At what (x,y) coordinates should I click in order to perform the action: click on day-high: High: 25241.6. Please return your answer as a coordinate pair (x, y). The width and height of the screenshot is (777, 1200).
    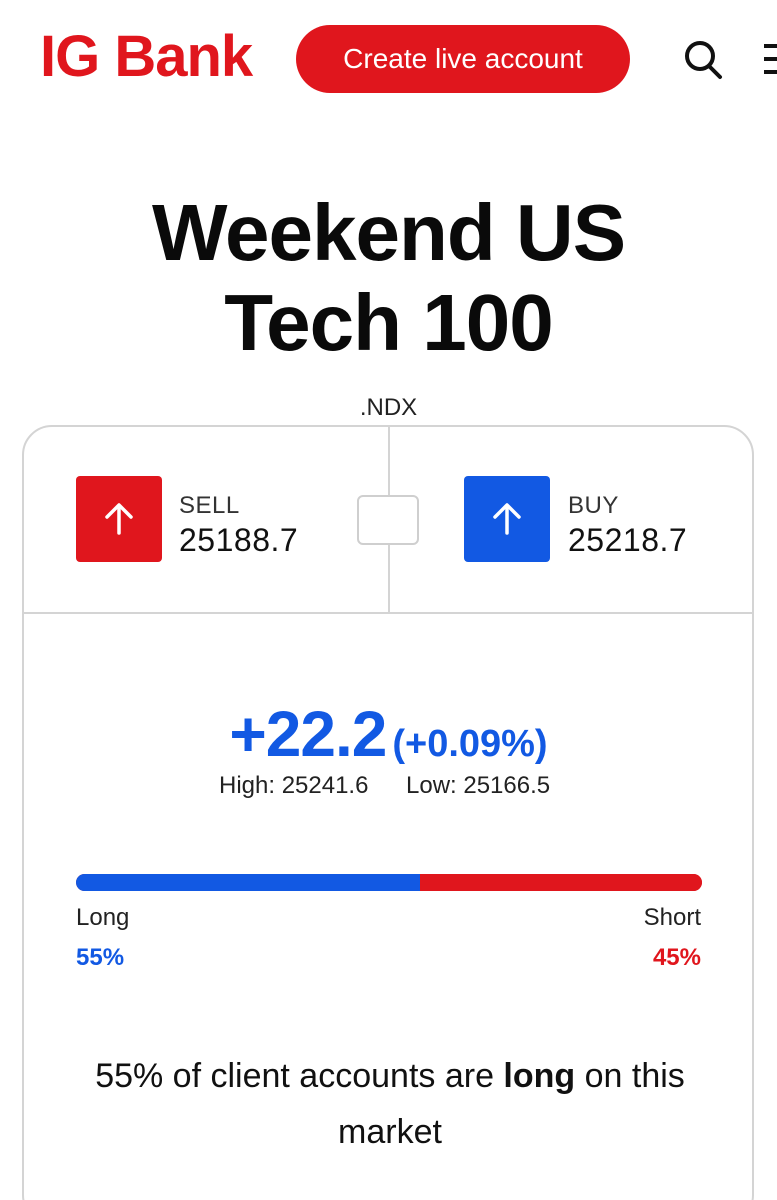
    Looking at the image, I should click on (294, 785).